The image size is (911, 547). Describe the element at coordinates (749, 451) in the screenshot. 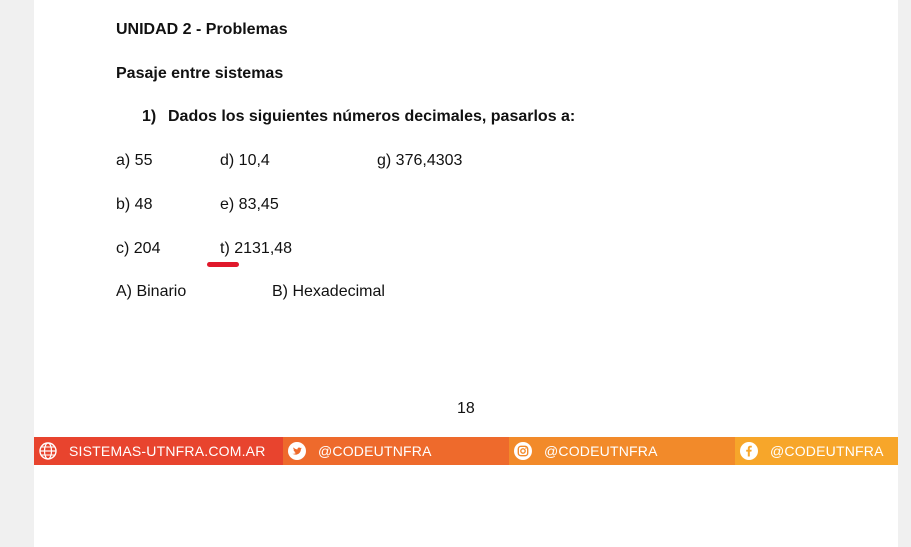

I see `facebook-icon` at that location.